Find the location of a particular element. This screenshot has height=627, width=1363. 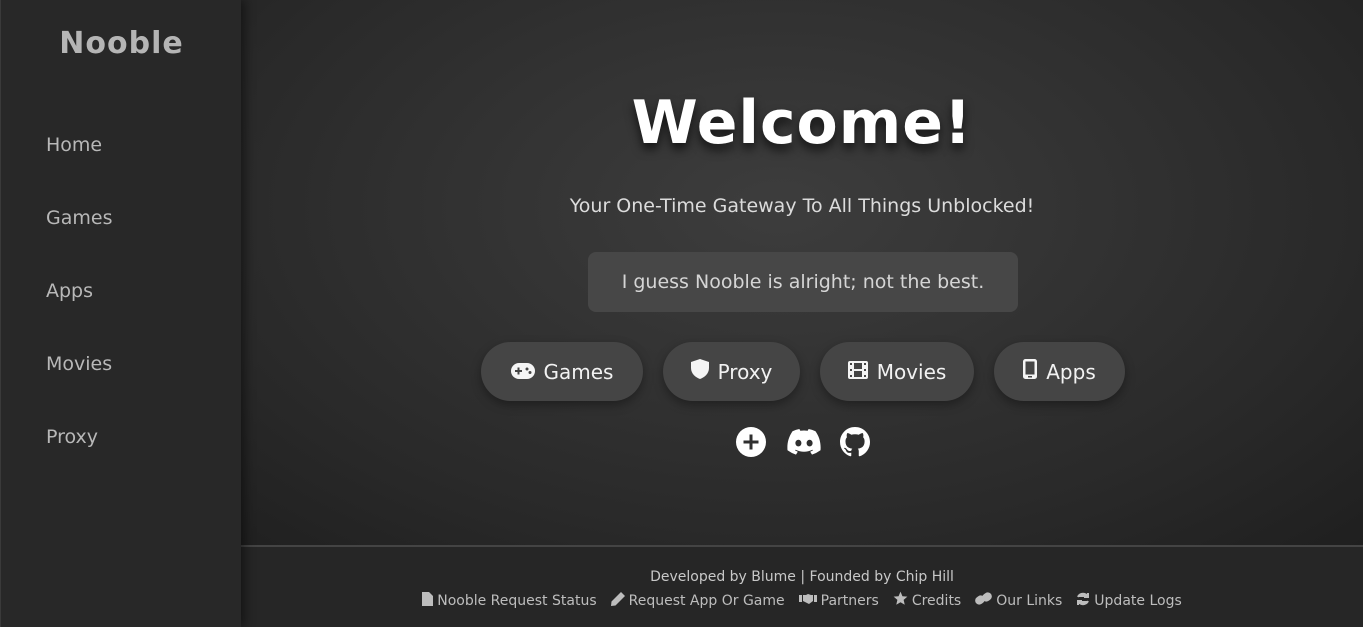

footer-link-our-links: Our Links is located at coordinates (1018, 600).